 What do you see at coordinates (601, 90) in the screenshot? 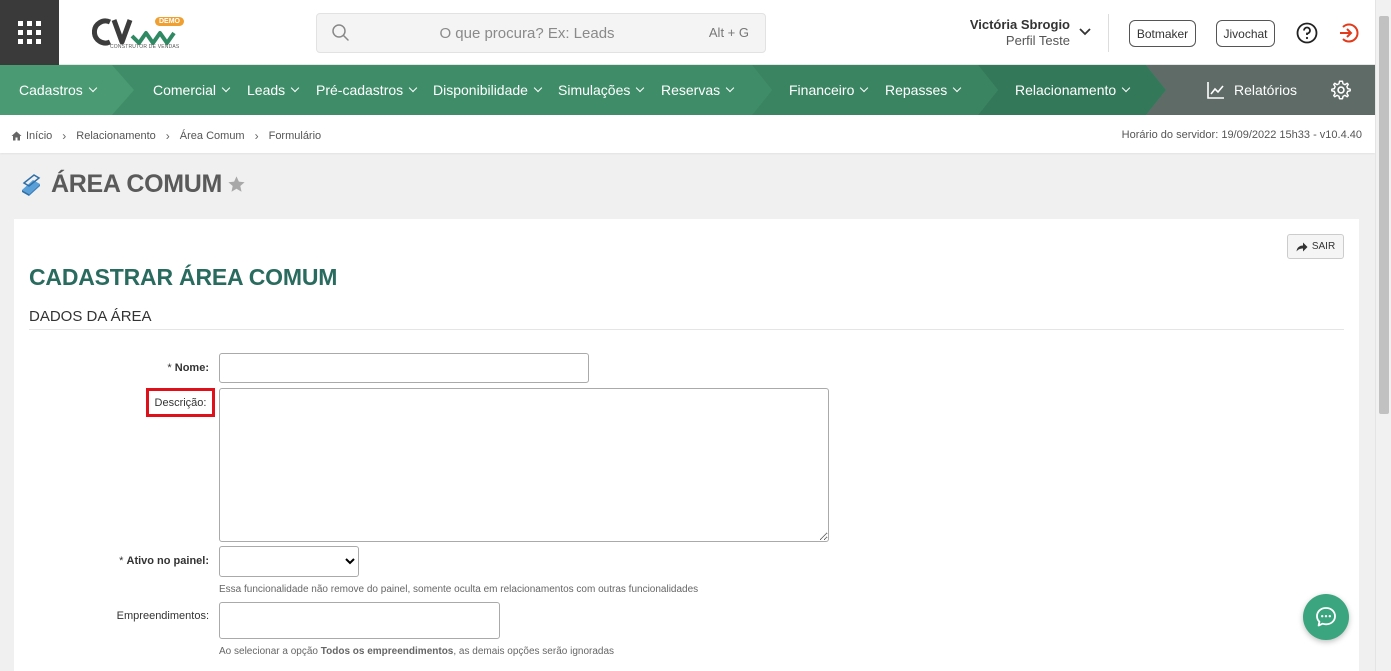
I see `nav-simulacoes: Simulações` at bounding box center [601, 90].